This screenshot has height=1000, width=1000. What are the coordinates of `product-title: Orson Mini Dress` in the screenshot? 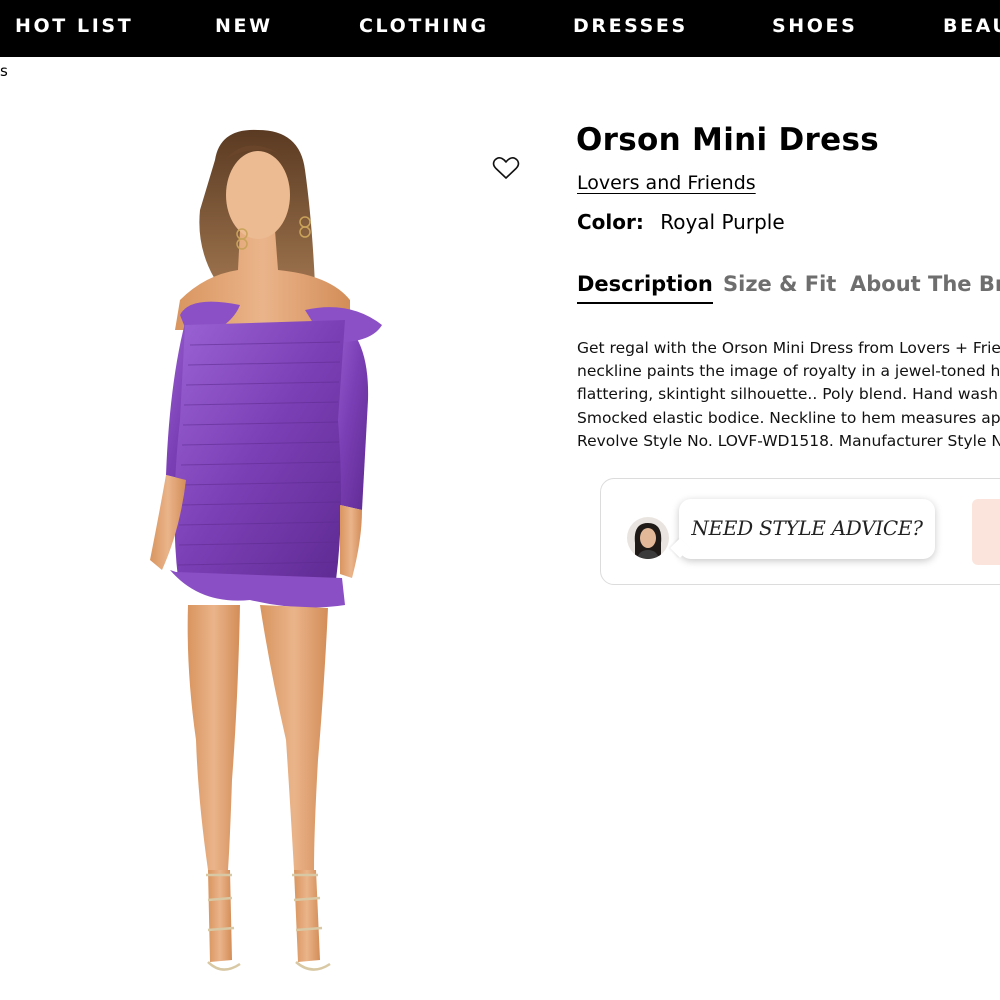 It's located at (727, 140).